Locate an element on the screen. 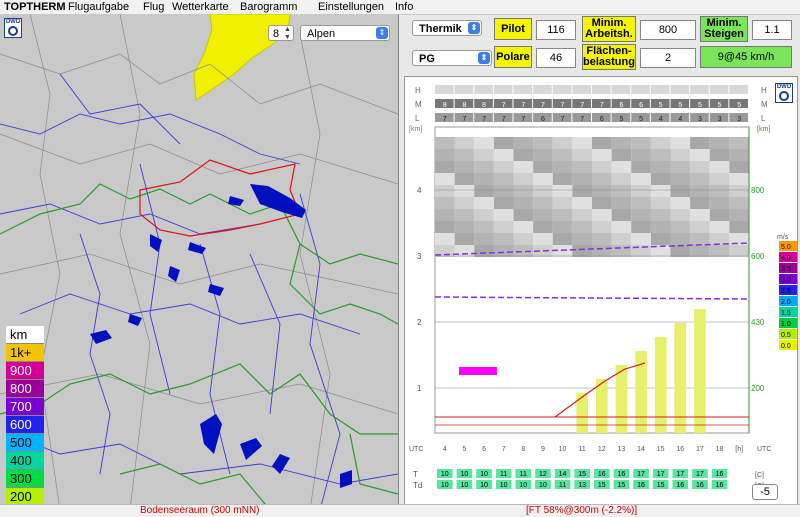 Image resolution: width=800 pixels, height=517 pixels. t-value: 16 is located at coordinates (622, 474).